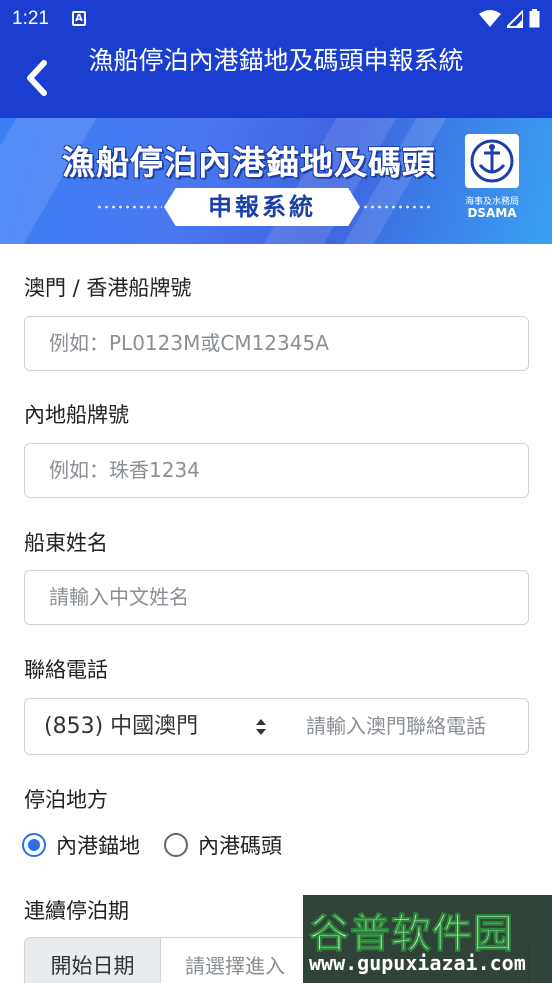 The image size is (552, 983). Describe the element at coordinates (276, 60) in the screenshot. I see `app-title: 漁船停泊內港錨地及碼頭申報系統` at that location.